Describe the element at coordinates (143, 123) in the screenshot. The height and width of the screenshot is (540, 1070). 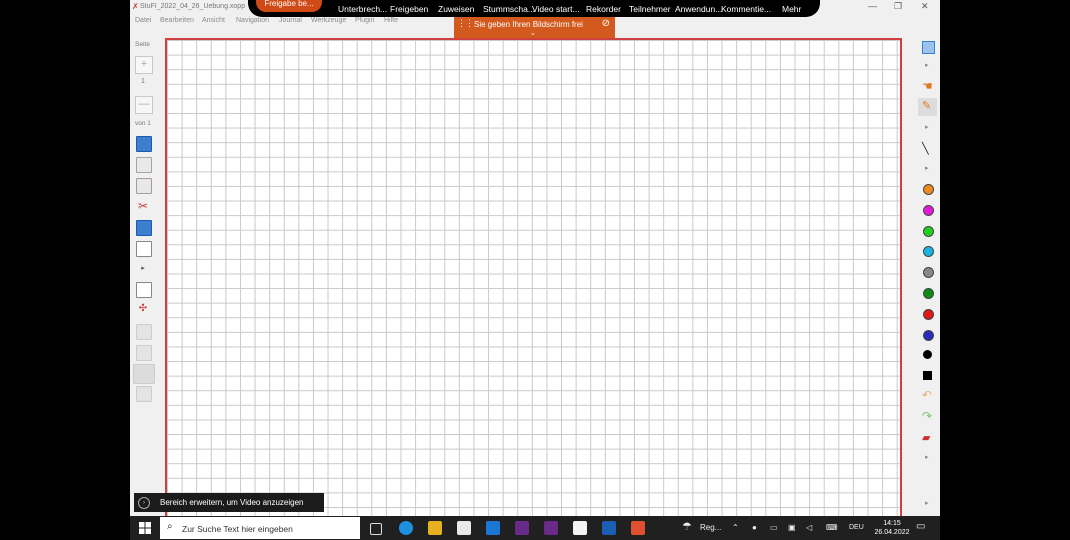
I see `page-total: von 1` at that location.